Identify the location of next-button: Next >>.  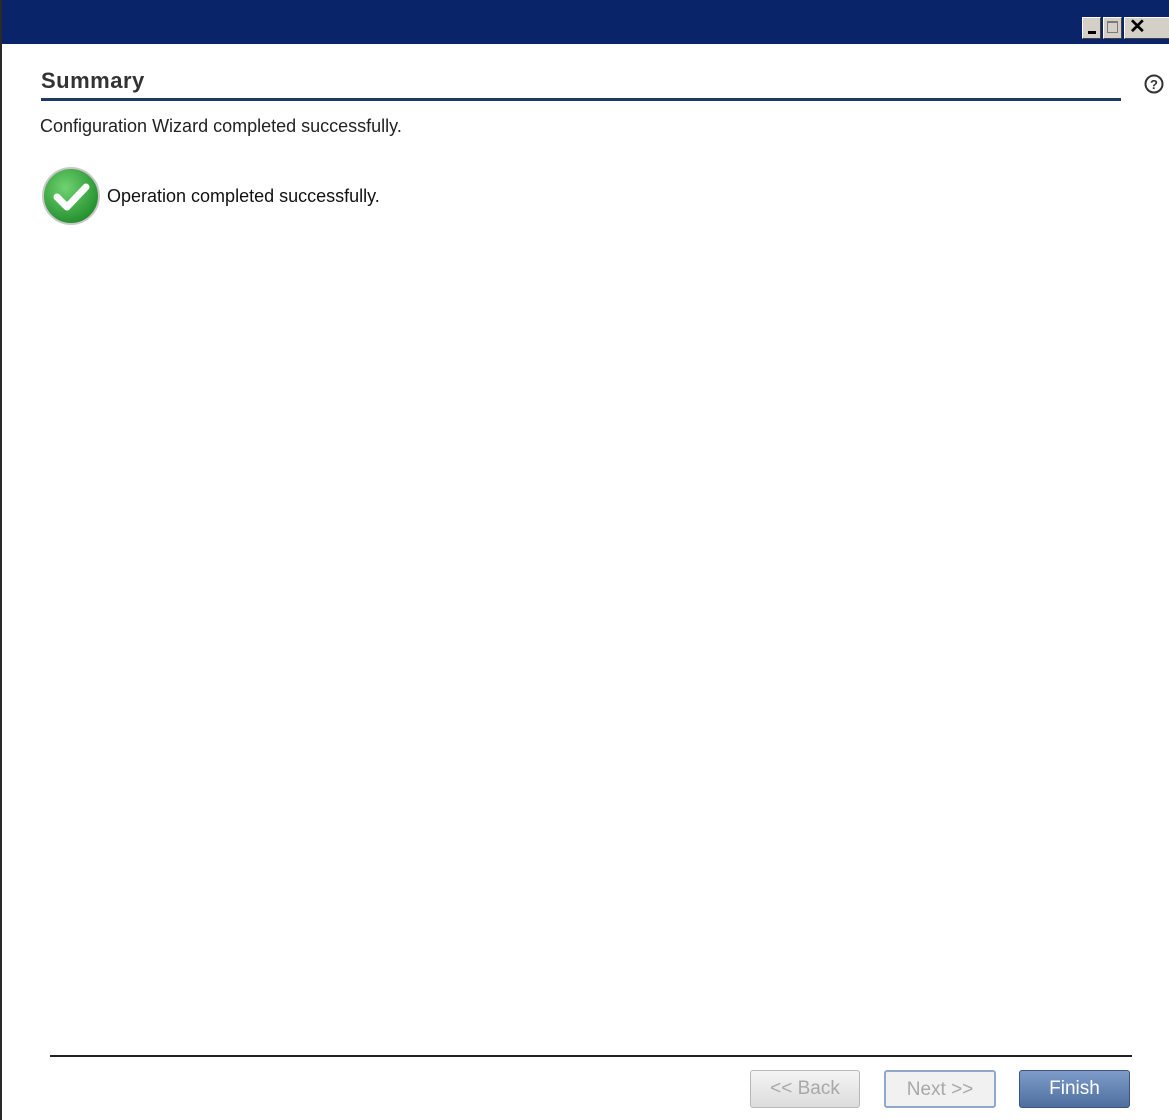
(940, 1089).